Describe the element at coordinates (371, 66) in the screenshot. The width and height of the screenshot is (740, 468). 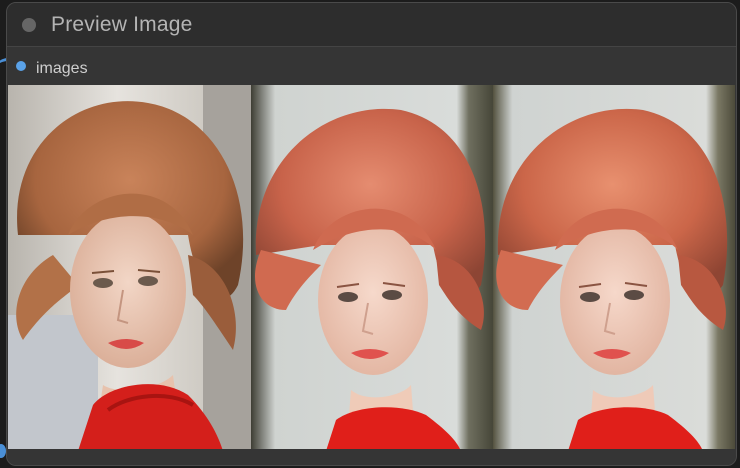
I see `input-slot-images: images` at that location.